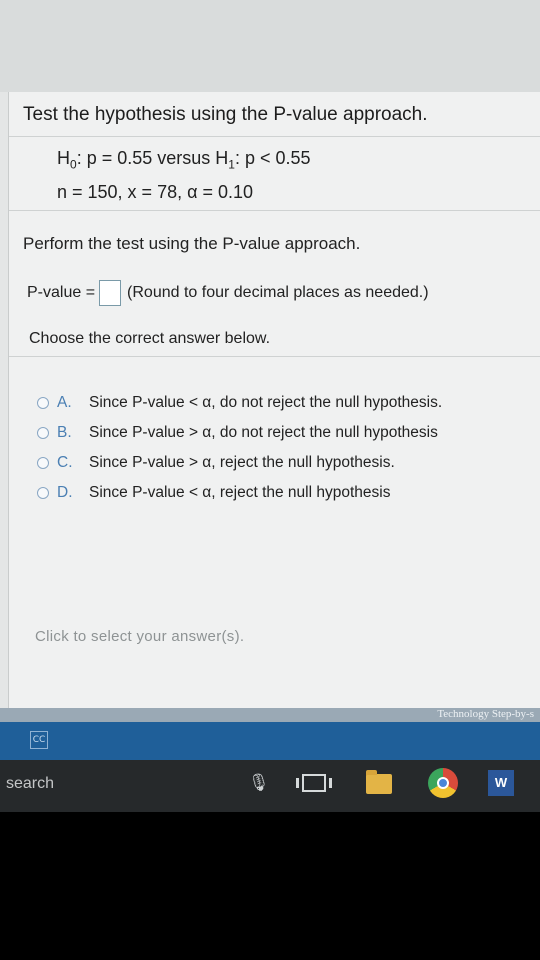 The width and height of the screenshot is (540, 960). Describe the element at coordinates (155, 192) in the screenshot. I see `sample-params: n = 150, x = 78, α = 0.10` at that location.